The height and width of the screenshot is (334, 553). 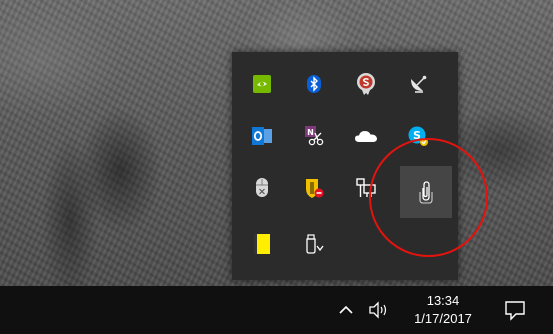 What do you see at coordinates (262, 84) in the screenshot?
I see `nvidia-icon` at bounding box center [262, 84].